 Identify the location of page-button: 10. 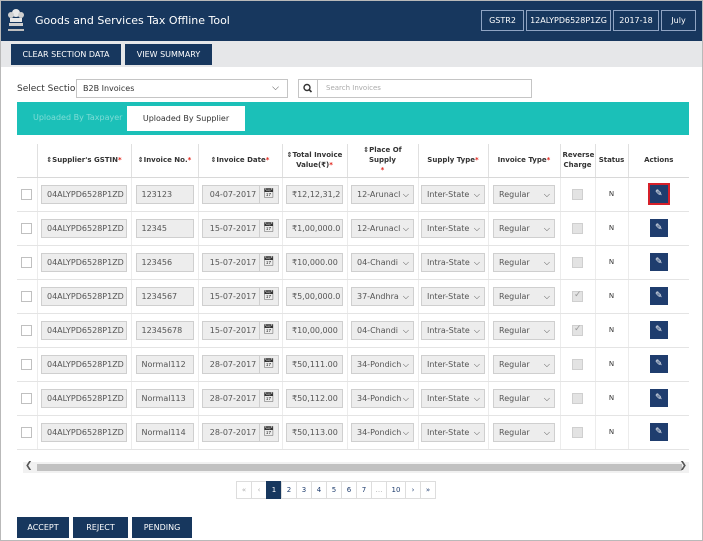
(396, 490).